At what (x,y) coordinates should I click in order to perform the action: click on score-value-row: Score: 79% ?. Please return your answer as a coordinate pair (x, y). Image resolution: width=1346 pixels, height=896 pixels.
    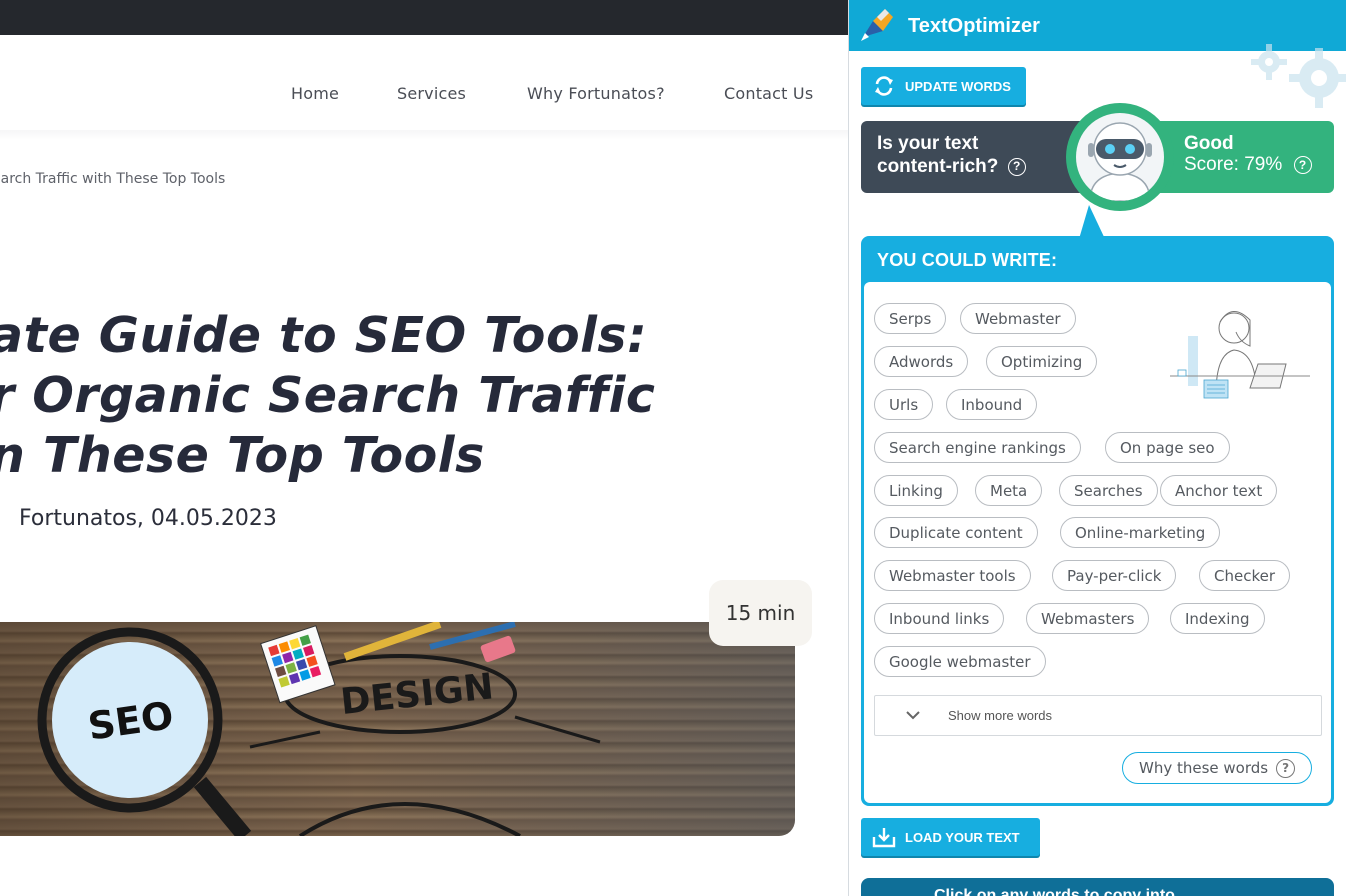
    Looking at the image, I should click on (1248, 165).